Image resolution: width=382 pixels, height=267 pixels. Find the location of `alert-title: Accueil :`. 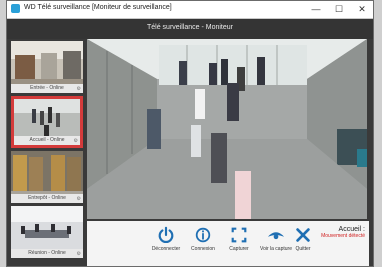

alert-title: Accueil : is located at coordinates (351, 229).